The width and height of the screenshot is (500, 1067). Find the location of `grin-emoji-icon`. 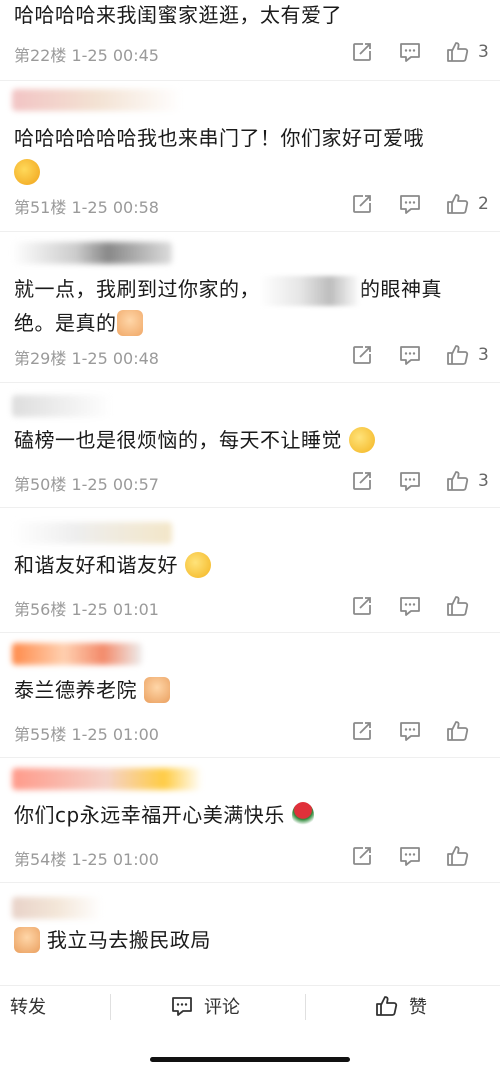

grin-emoji-icon is located at coordinates (197, 564).